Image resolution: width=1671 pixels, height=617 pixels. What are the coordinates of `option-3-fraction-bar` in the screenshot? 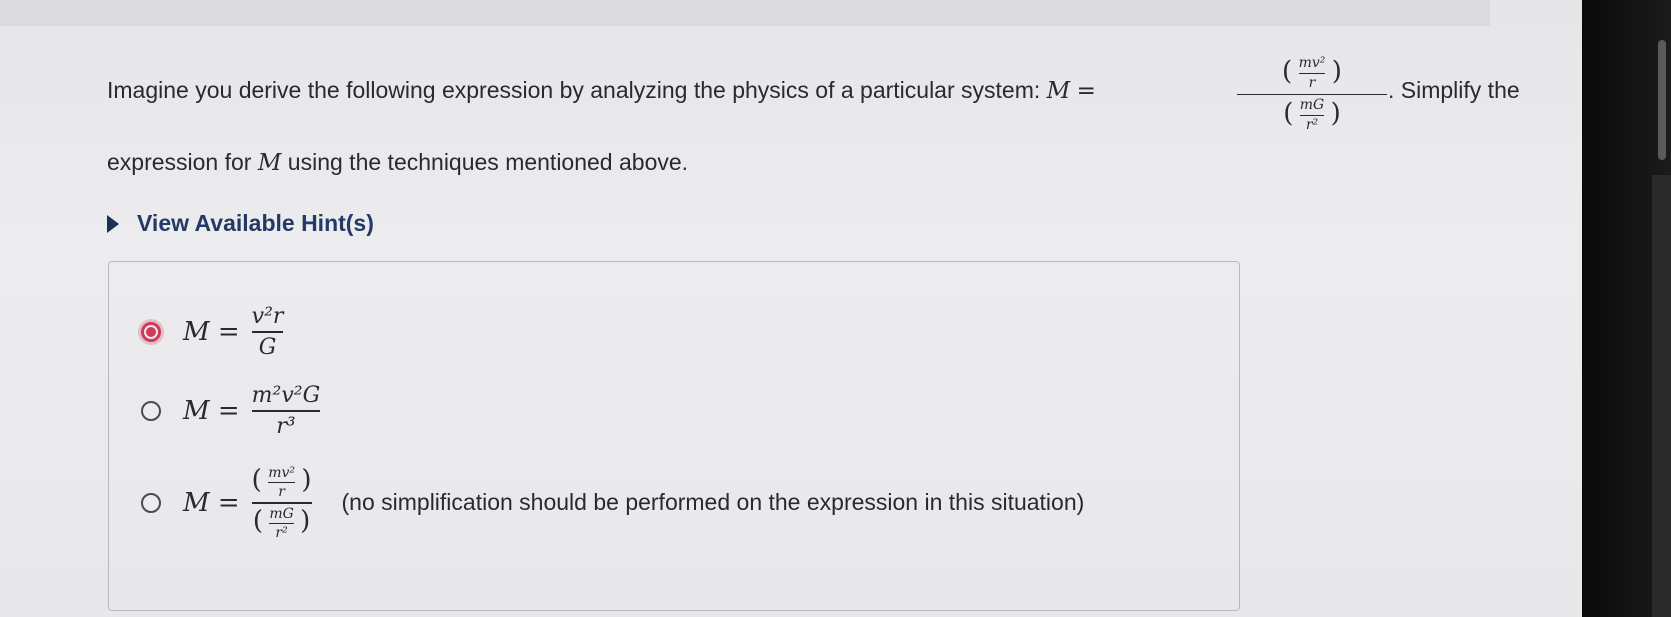 It's located at (281, 503).